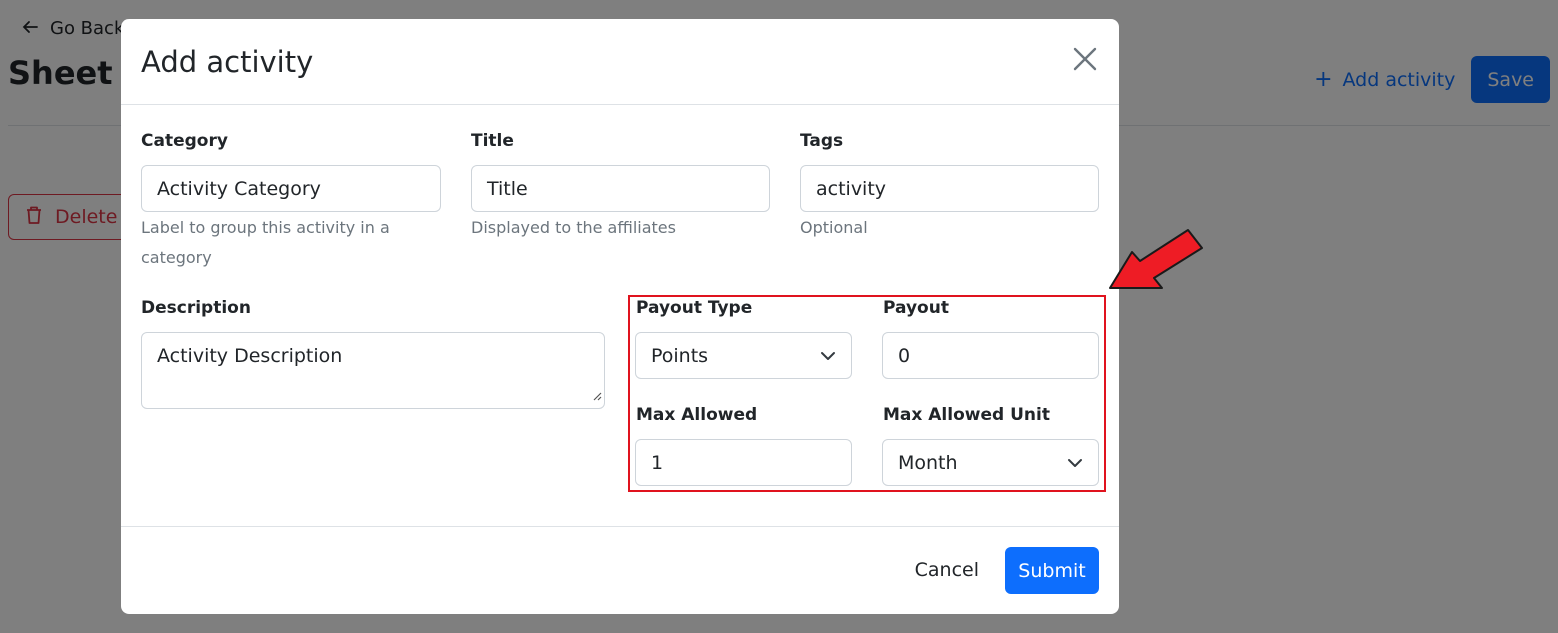 The height and width of the screenshot is (633, 1558). What do you see at coordinates (1052, 570) in the screenshot?
I see `submit-button: Submit` at bounding box center [1052, 570].